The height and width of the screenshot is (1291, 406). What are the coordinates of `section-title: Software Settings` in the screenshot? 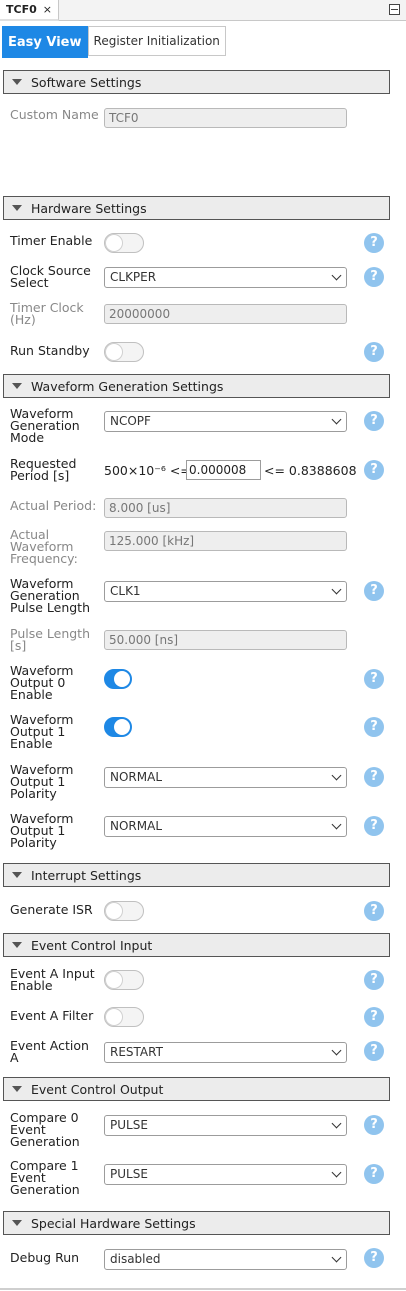 It's located at (86, 82).